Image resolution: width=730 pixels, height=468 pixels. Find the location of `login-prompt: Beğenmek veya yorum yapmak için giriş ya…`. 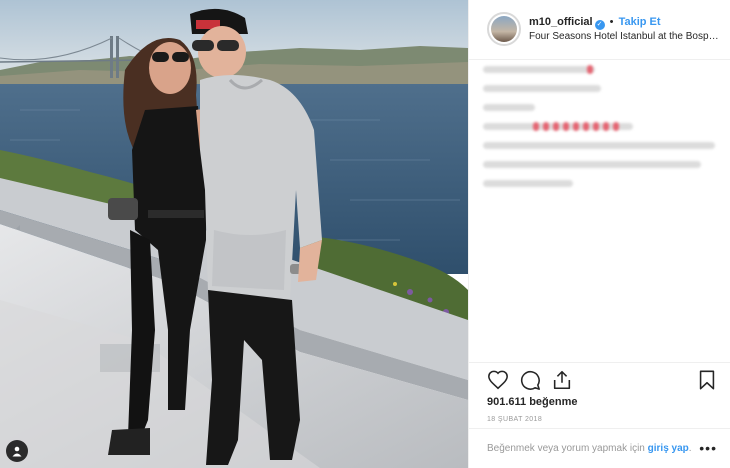

login-prompt: Beğenmek veya yorum yapmak için giriş ya… is located at coordinates (594, 448).